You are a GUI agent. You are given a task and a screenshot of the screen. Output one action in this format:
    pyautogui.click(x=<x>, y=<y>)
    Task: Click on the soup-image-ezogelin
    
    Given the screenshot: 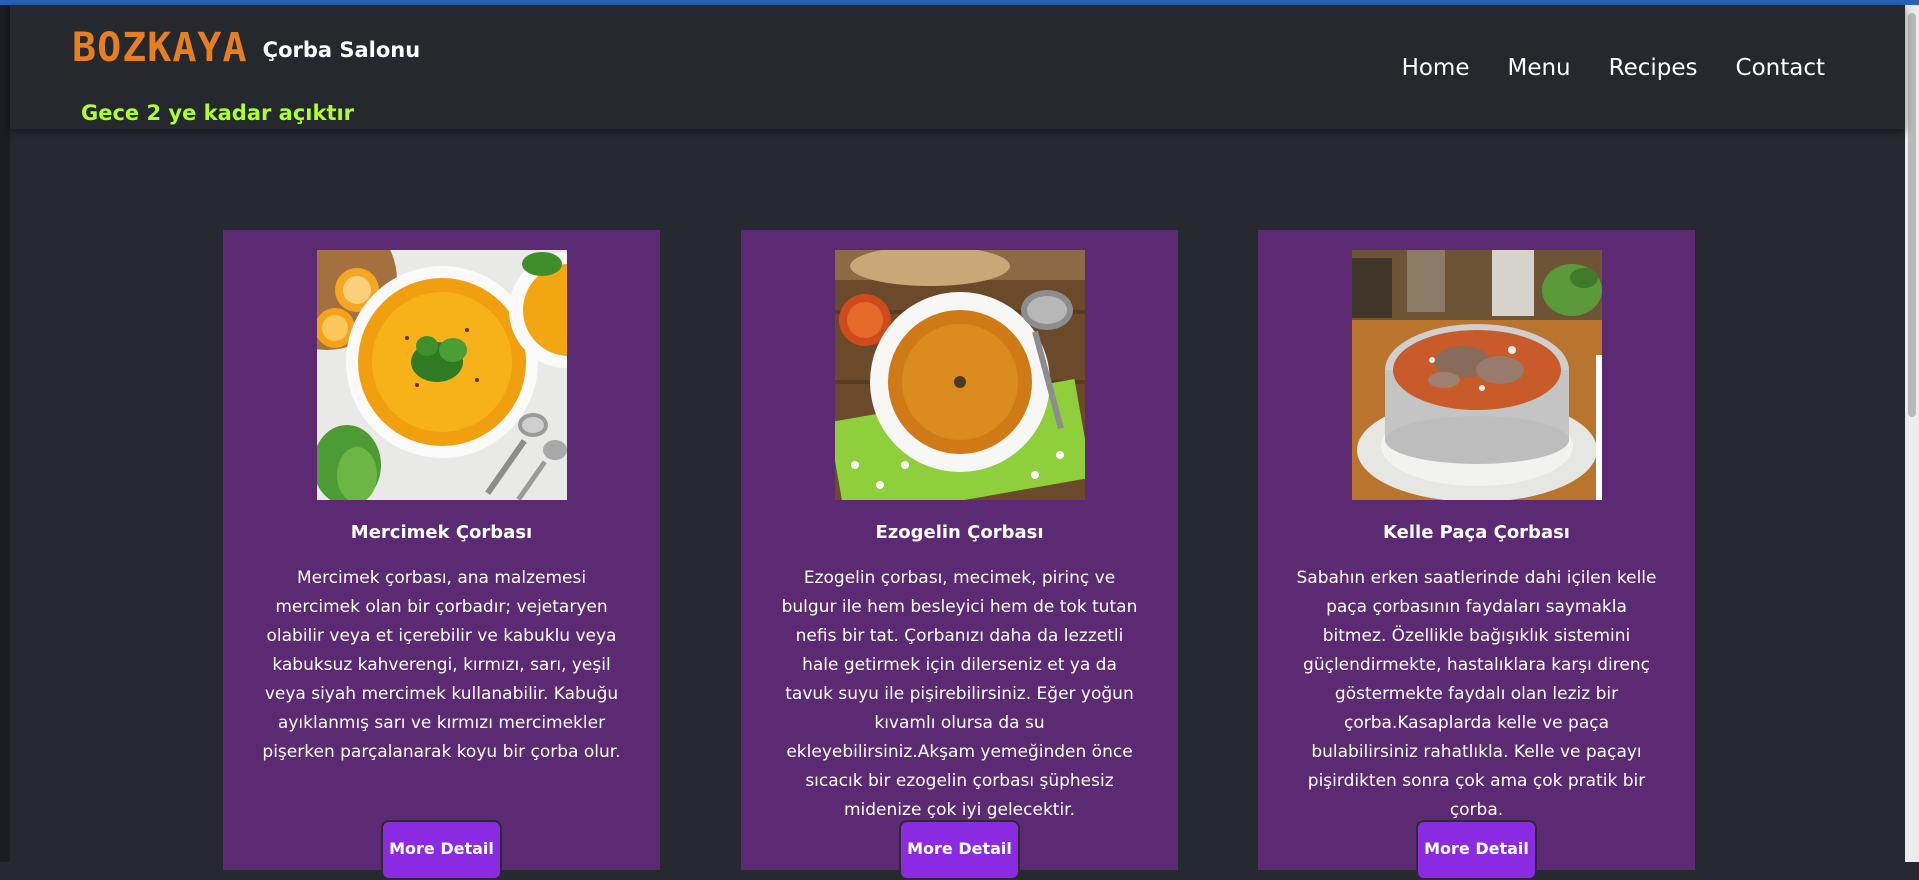 What is the action you would take?
    pyautogui.click(x=960, y=375)
    